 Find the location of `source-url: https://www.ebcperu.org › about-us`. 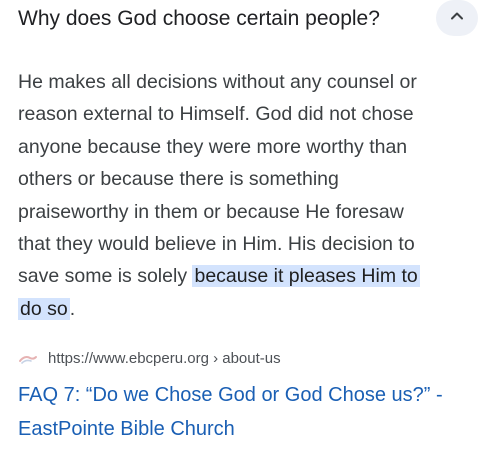

source-url: https://www.ebcperu.org › about-us is located at coordinates (164, 358).